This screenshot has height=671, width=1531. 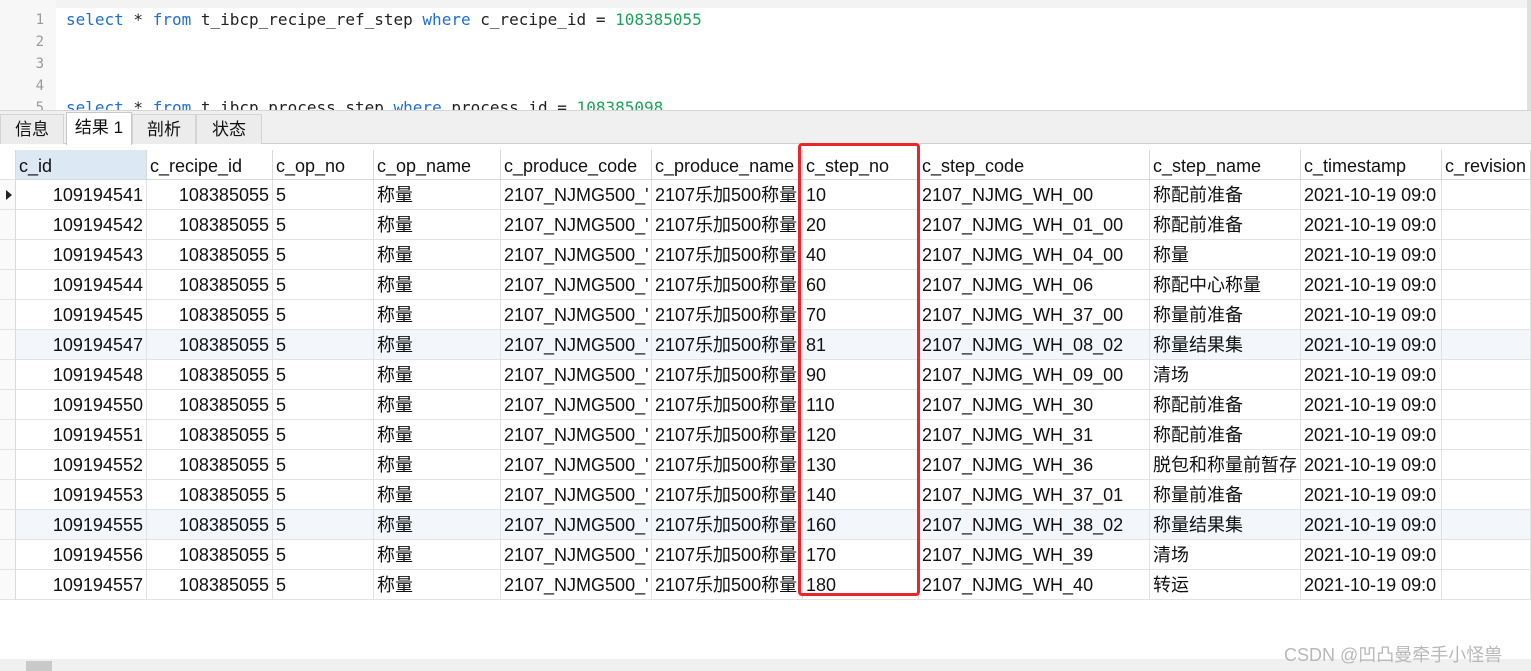 I want to click on code-line: 4, so click(x=765, y=86).